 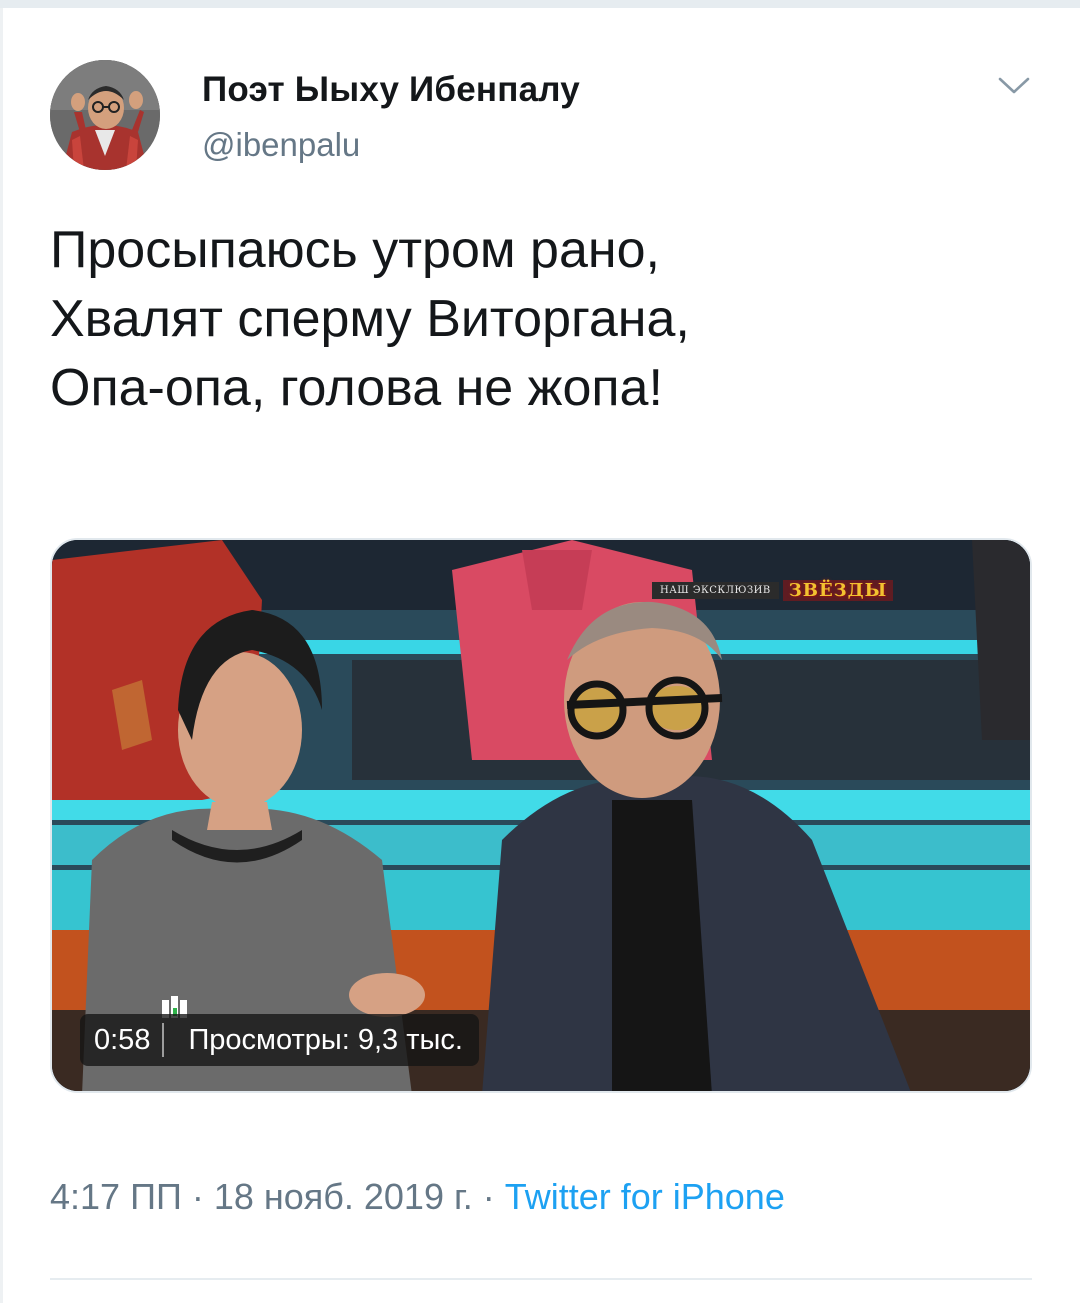 What do you see at coordinates (343, 1196) in the screenshot?
I see `tweet-date: 18 нояб. 2019 г.` at bounding box center [343, 1196].